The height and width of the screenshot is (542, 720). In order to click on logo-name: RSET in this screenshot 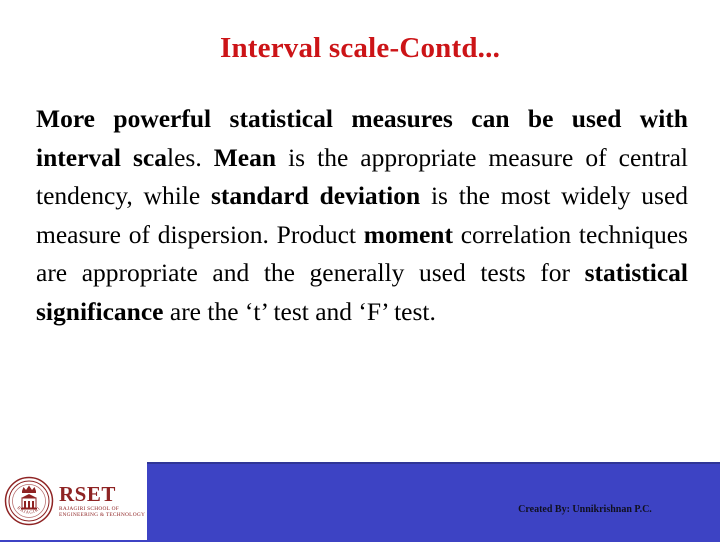, I will do `click(87, 493)`.